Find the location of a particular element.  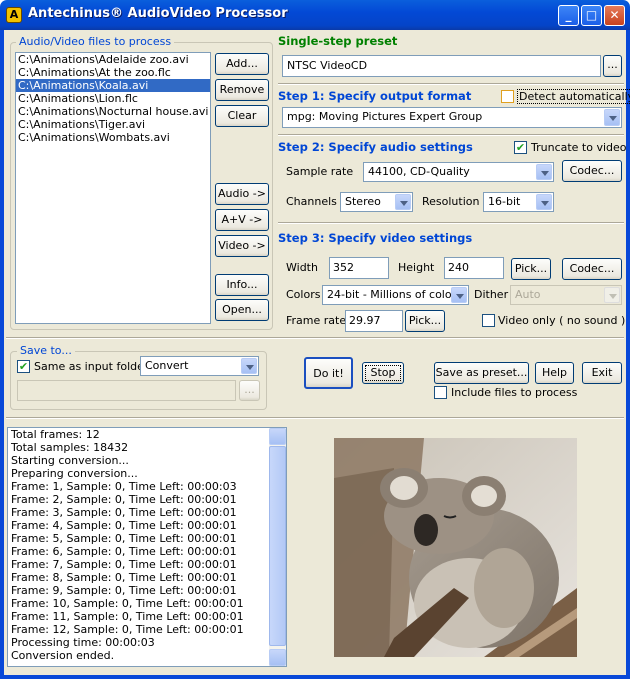

file-list-item: C:\Animations\Lion.flc is located at coordinates (113, 98).